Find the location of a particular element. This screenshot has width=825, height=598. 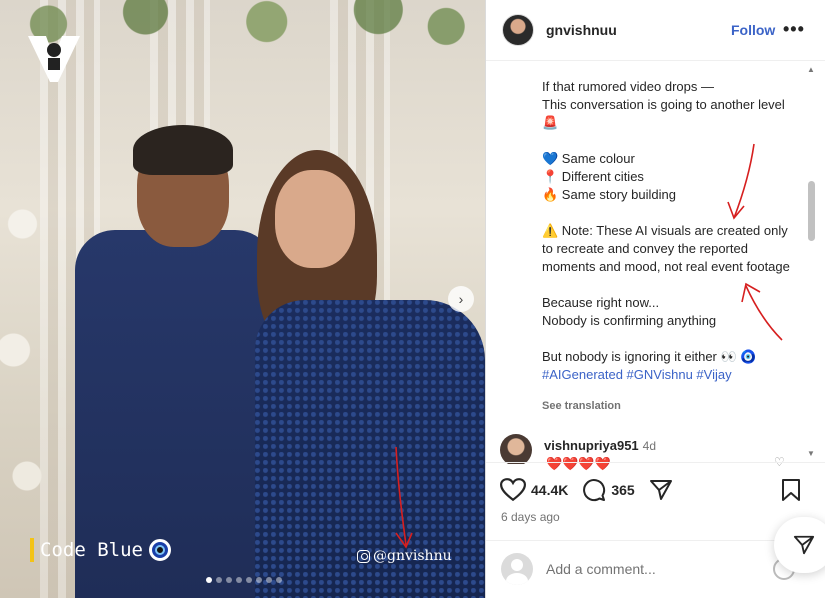

scrollbar-thumb is located at coordinates (811, 211).